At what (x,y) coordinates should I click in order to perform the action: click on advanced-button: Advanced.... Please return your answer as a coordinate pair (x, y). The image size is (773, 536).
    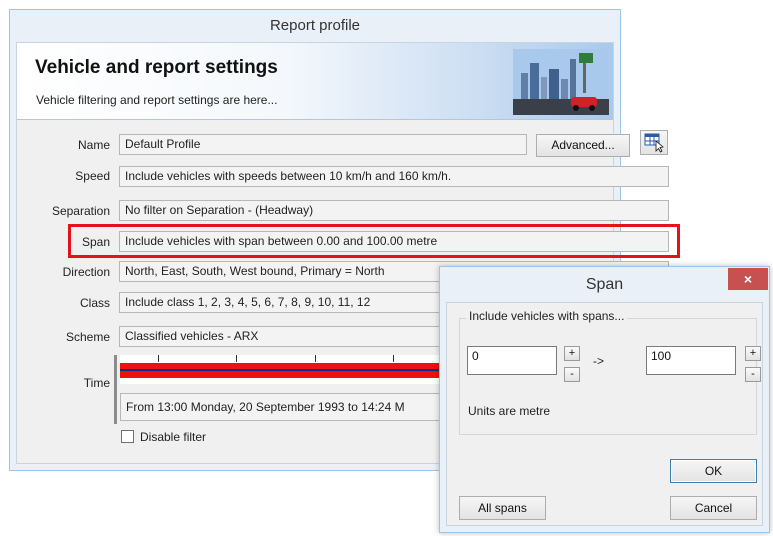
    Looking at the image, I should click on (583, 145).